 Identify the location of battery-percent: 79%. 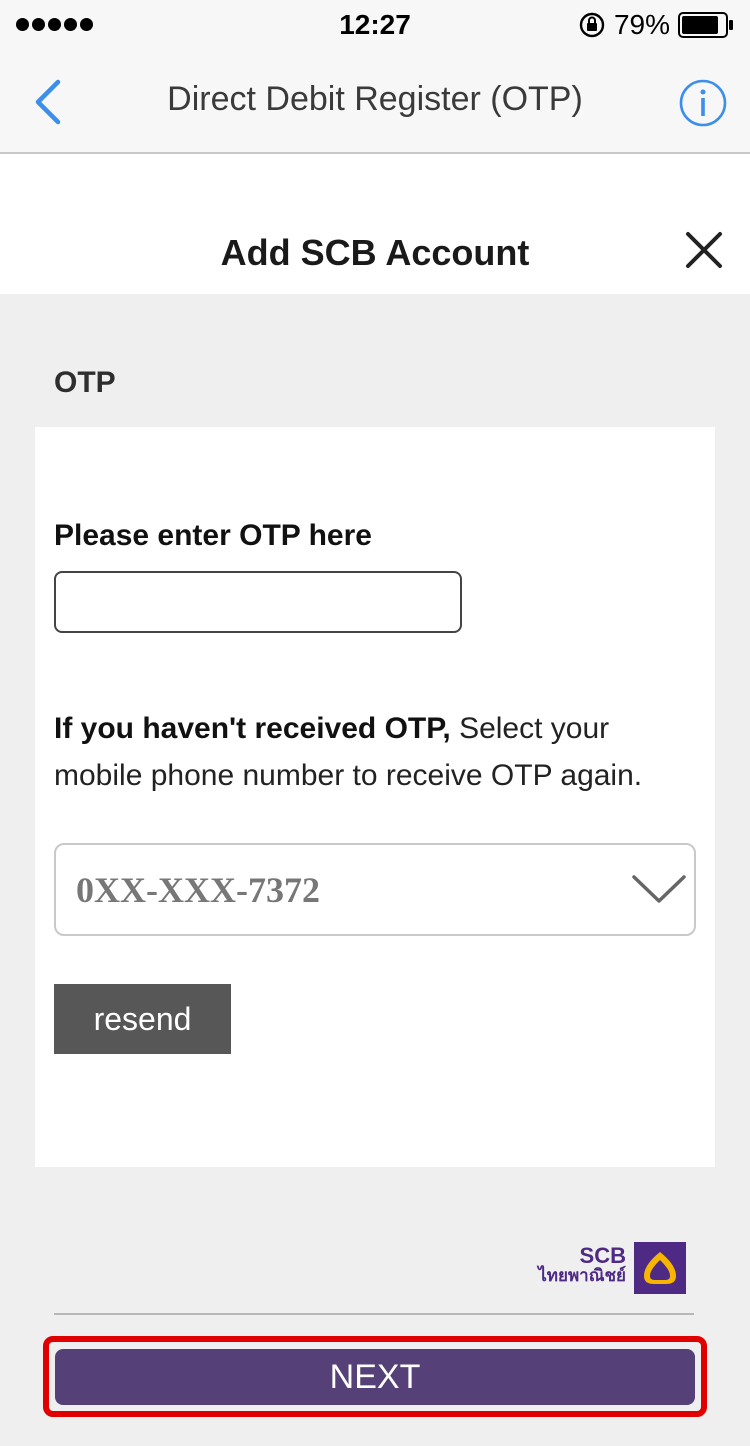
(641, 24).